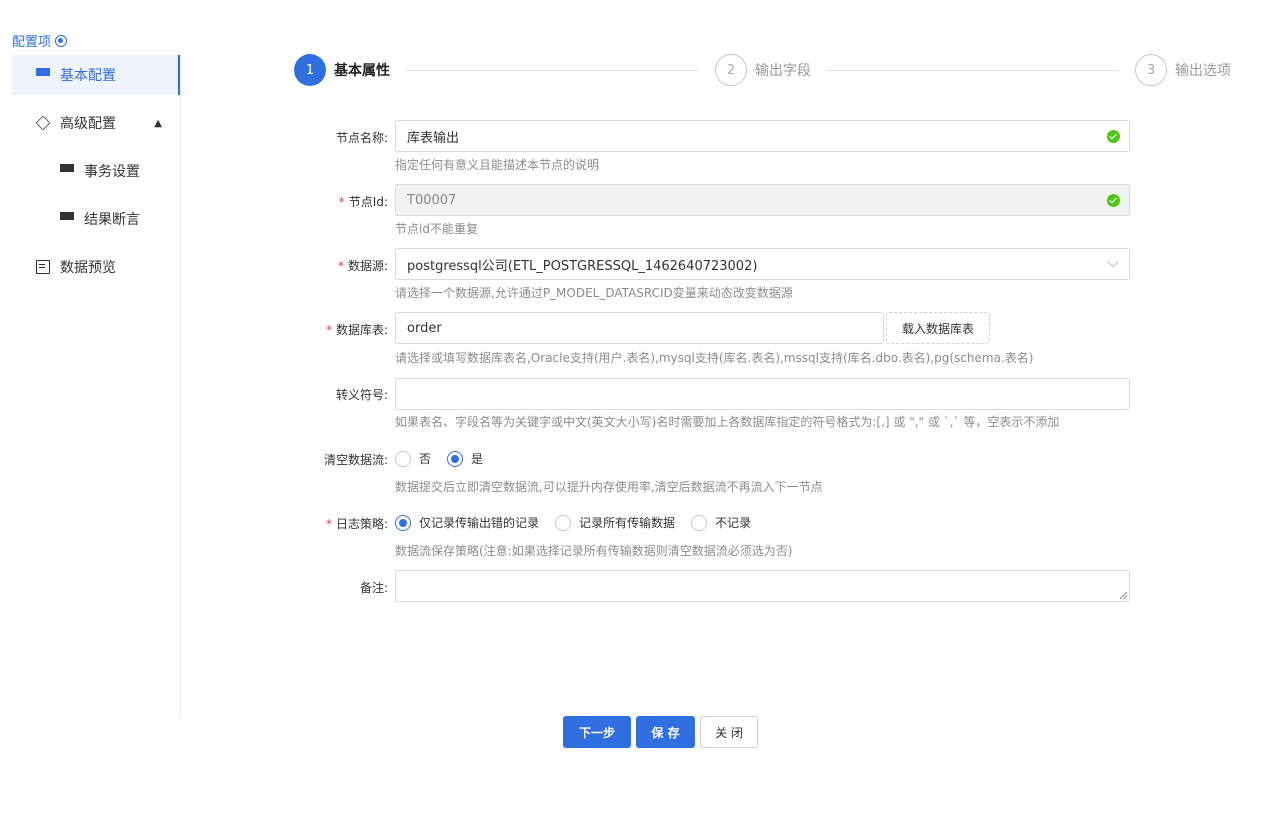  What do you see at coordinates (433, 138) in the screenshot?
I see `input-value: 库表输出` at bounding box center [433, 138].